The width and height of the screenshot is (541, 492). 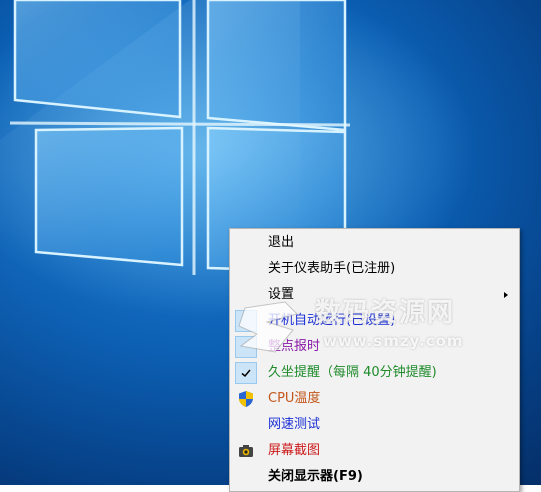 What do you see at coordinates (332, 320) in the screenshot?
I see `menu-item-label: 开机自动运行(已设置)` at bounding box center [332, 320].